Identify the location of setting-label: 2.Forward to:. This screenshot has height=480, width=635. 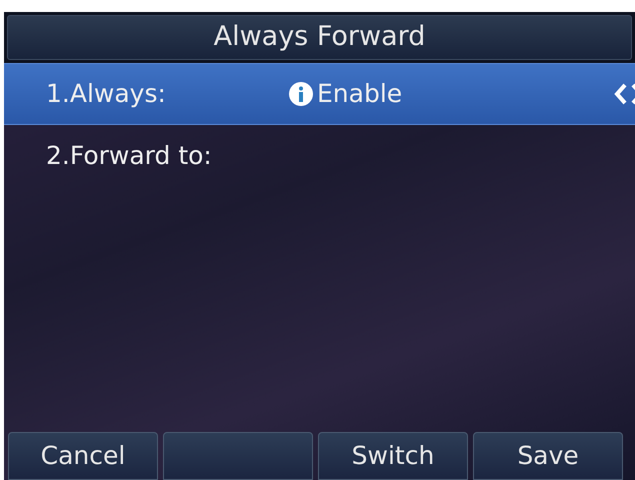
(129, 156).